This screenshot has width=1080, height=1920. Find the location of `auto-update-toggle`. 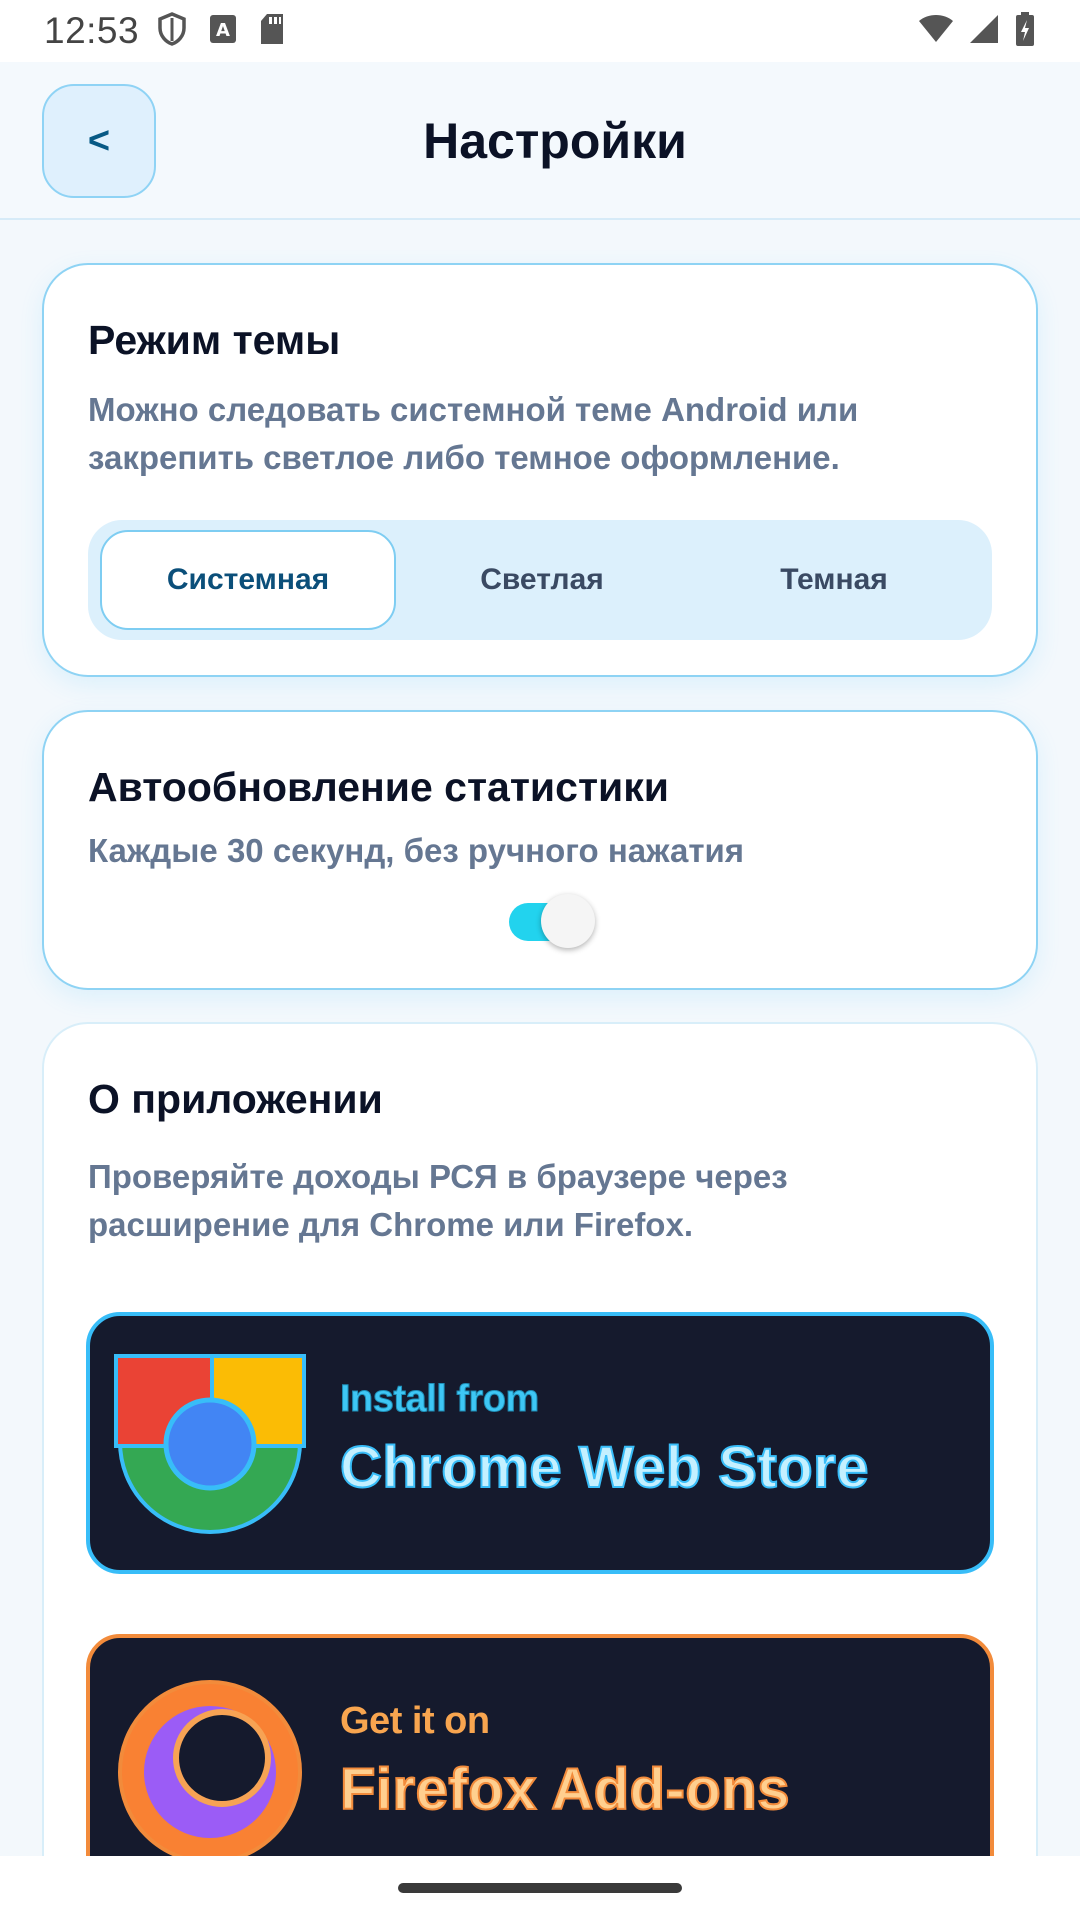

auto-update-toggle is located at coordinates (552, 922).